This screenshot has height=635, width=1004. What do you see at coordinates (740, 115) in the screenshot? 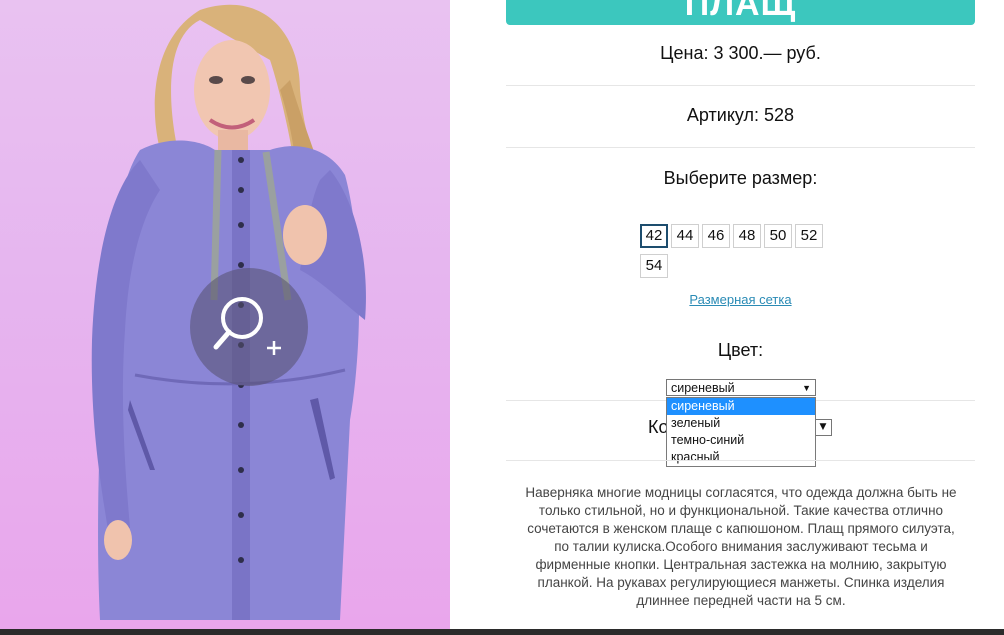
I see `article-text: Артикул: 528` at bounding box center [740, 115].